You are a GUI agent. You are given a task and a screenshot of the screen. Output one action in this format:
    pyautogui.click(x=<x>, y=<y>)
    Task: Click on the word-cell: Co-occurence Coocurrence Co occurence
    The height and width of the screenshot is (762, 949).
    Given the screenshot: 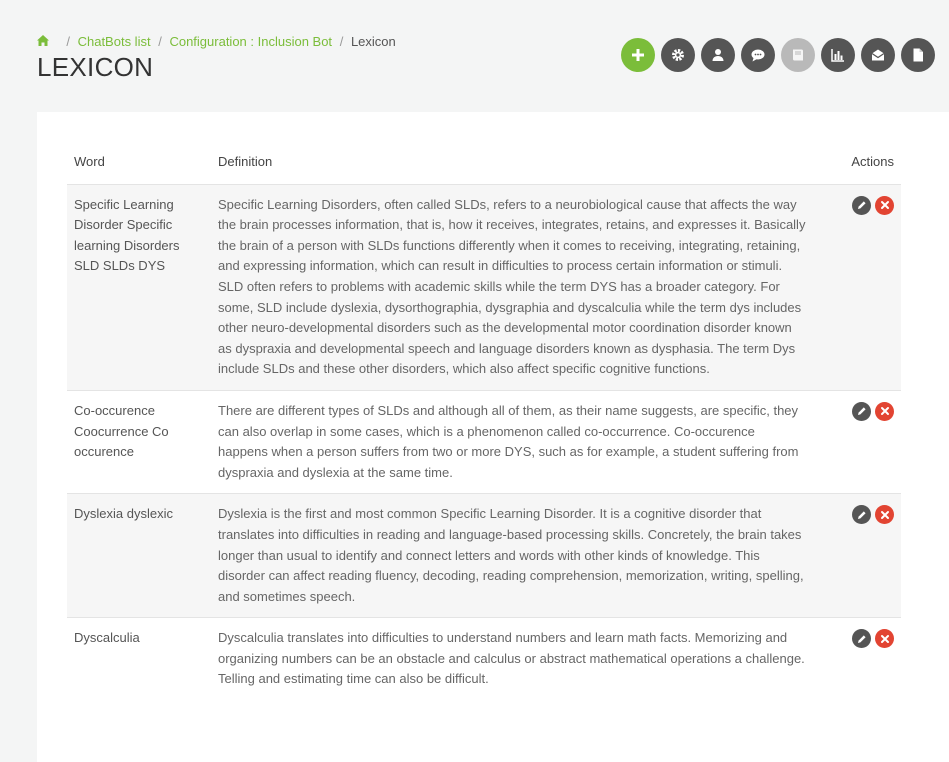 What is the action you would take?
    pyautogui.click(x=139, y=441)
    